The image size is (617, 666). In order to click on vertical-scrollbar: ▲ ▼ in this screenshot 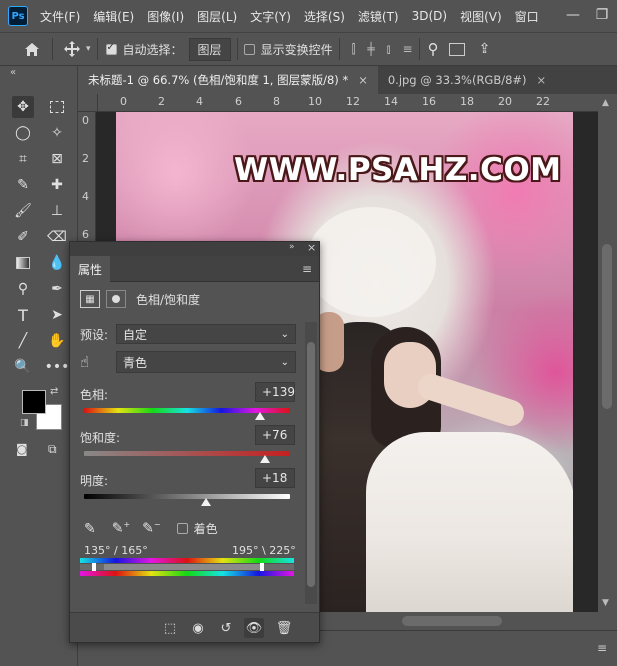, I will do `click(607, 353)`.